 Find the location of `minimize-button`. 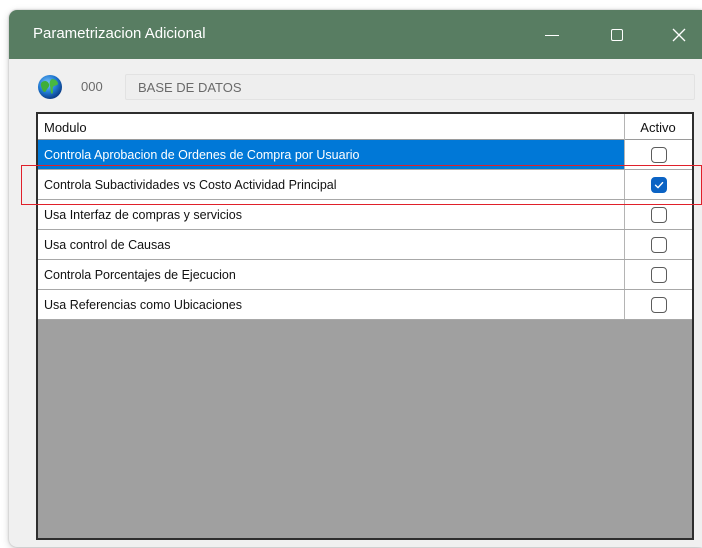

minimize-button is located at coordinates (552, 34).